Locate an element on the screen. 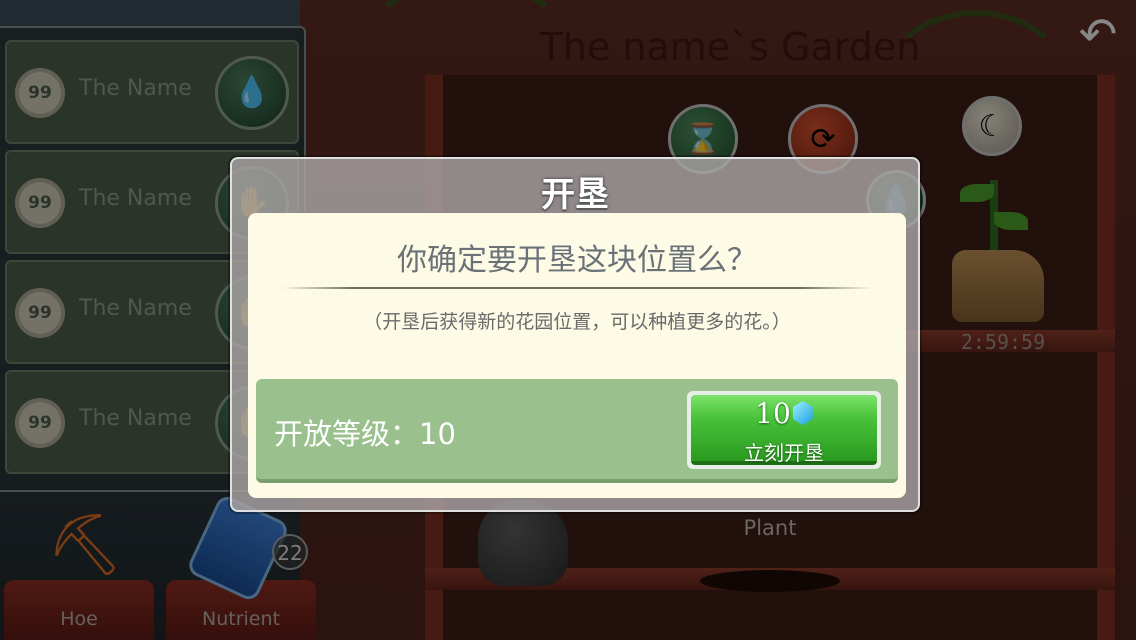 The height and width of the screenshot is (640, 1136). divider is located at coordinates (577, 288).